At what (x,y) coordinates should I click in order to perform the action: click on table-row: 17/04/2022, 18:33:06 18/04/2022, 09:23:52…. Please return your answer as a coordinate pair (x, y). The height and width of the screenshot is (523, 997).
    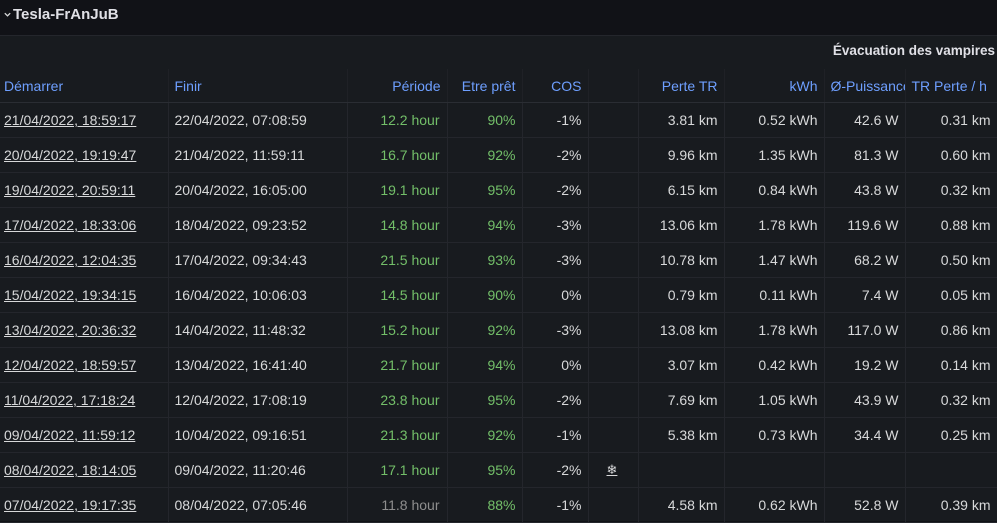
    Looking at the image, I should click on (498, 225).